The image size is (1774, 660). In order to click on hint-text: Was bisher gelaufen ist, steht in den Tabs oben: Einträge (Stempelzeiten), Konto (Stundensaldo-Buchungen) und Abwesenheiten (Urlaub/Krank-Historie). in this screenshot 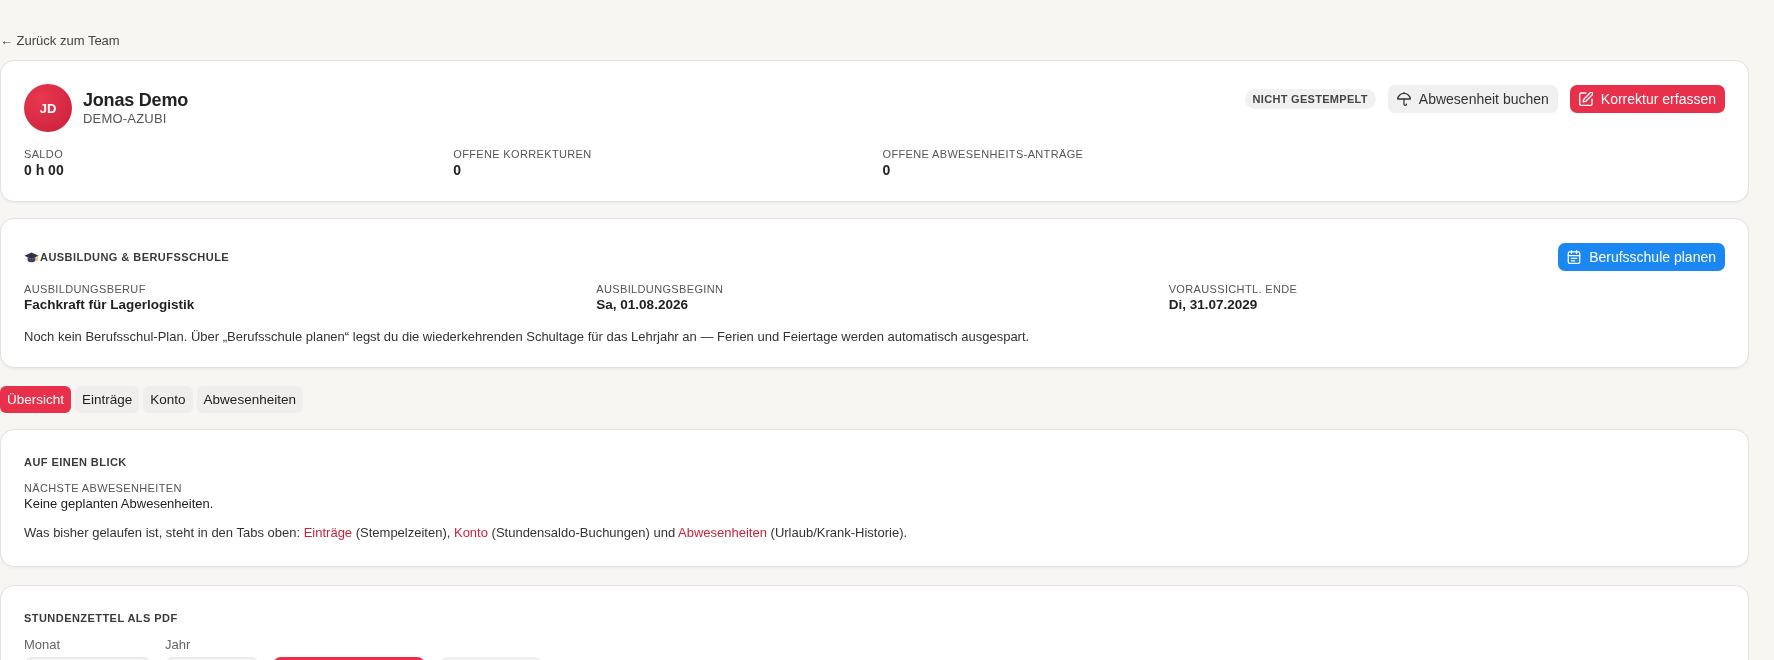, I will do `click(466, 533)`.